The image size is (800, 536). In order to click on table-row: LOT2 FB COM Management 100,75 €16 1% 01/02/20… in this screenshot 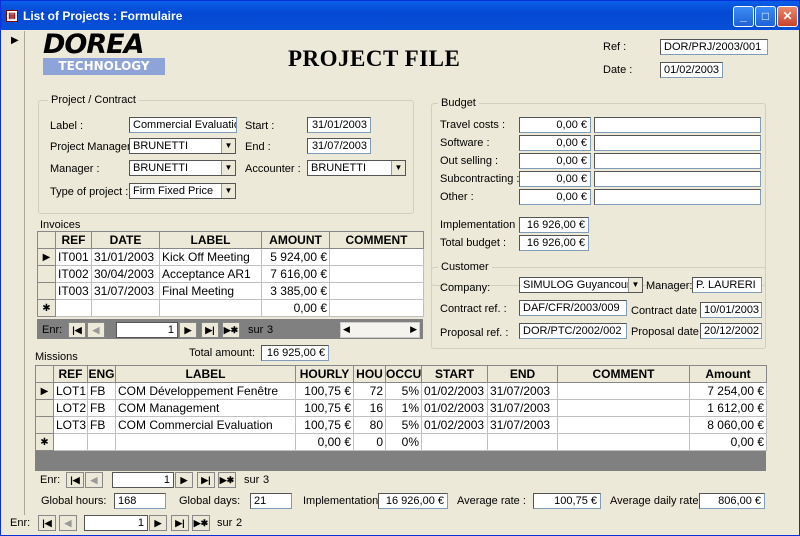, I will do `click(401, 408)`.